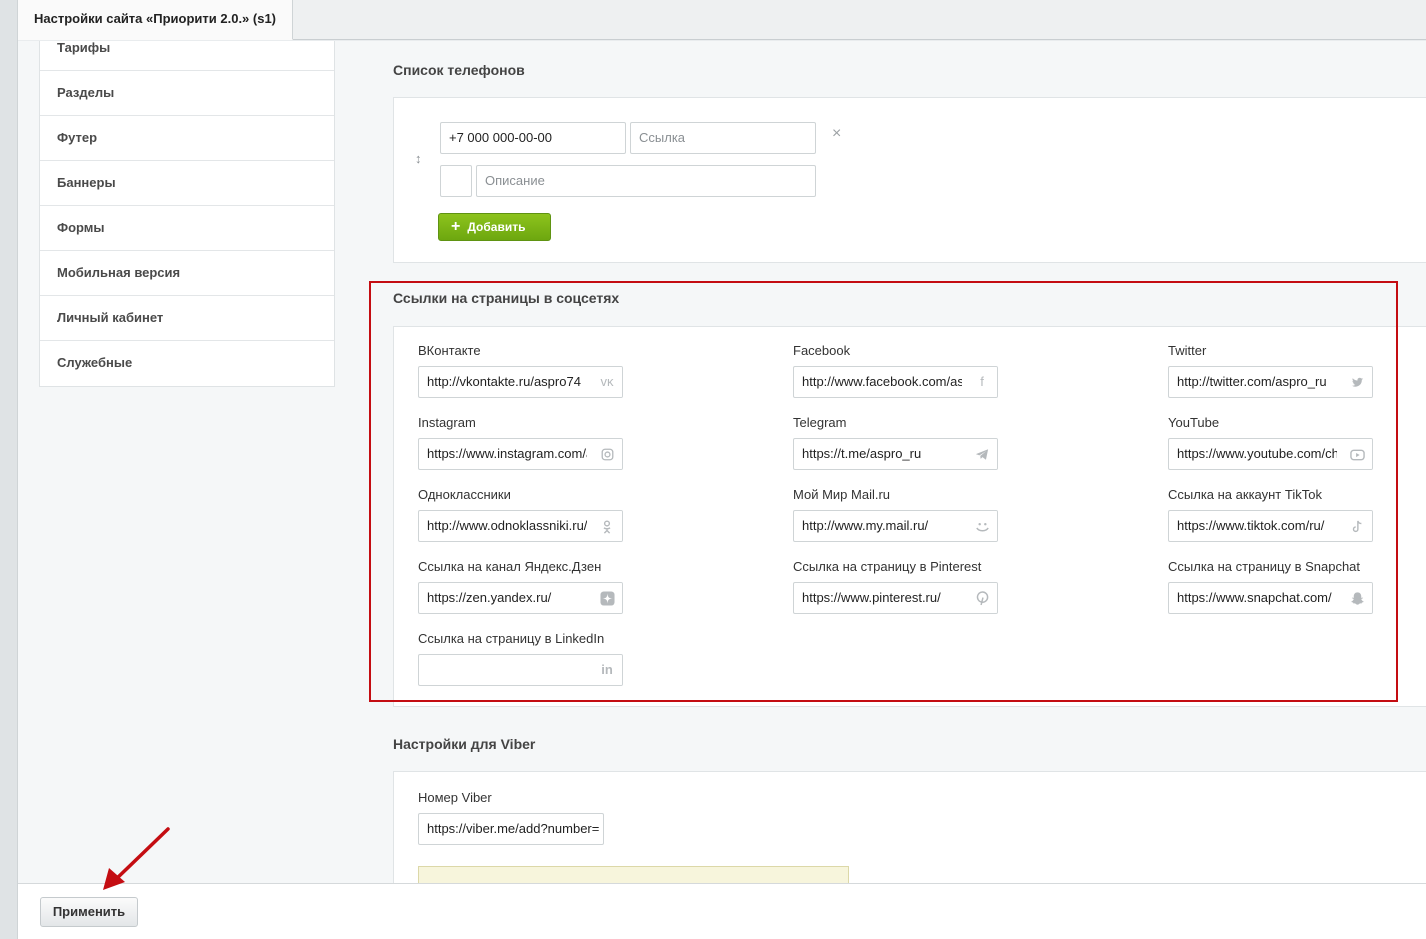  I want to click on zen-input: https://zen.yandex.ru/, so click(520, 598).